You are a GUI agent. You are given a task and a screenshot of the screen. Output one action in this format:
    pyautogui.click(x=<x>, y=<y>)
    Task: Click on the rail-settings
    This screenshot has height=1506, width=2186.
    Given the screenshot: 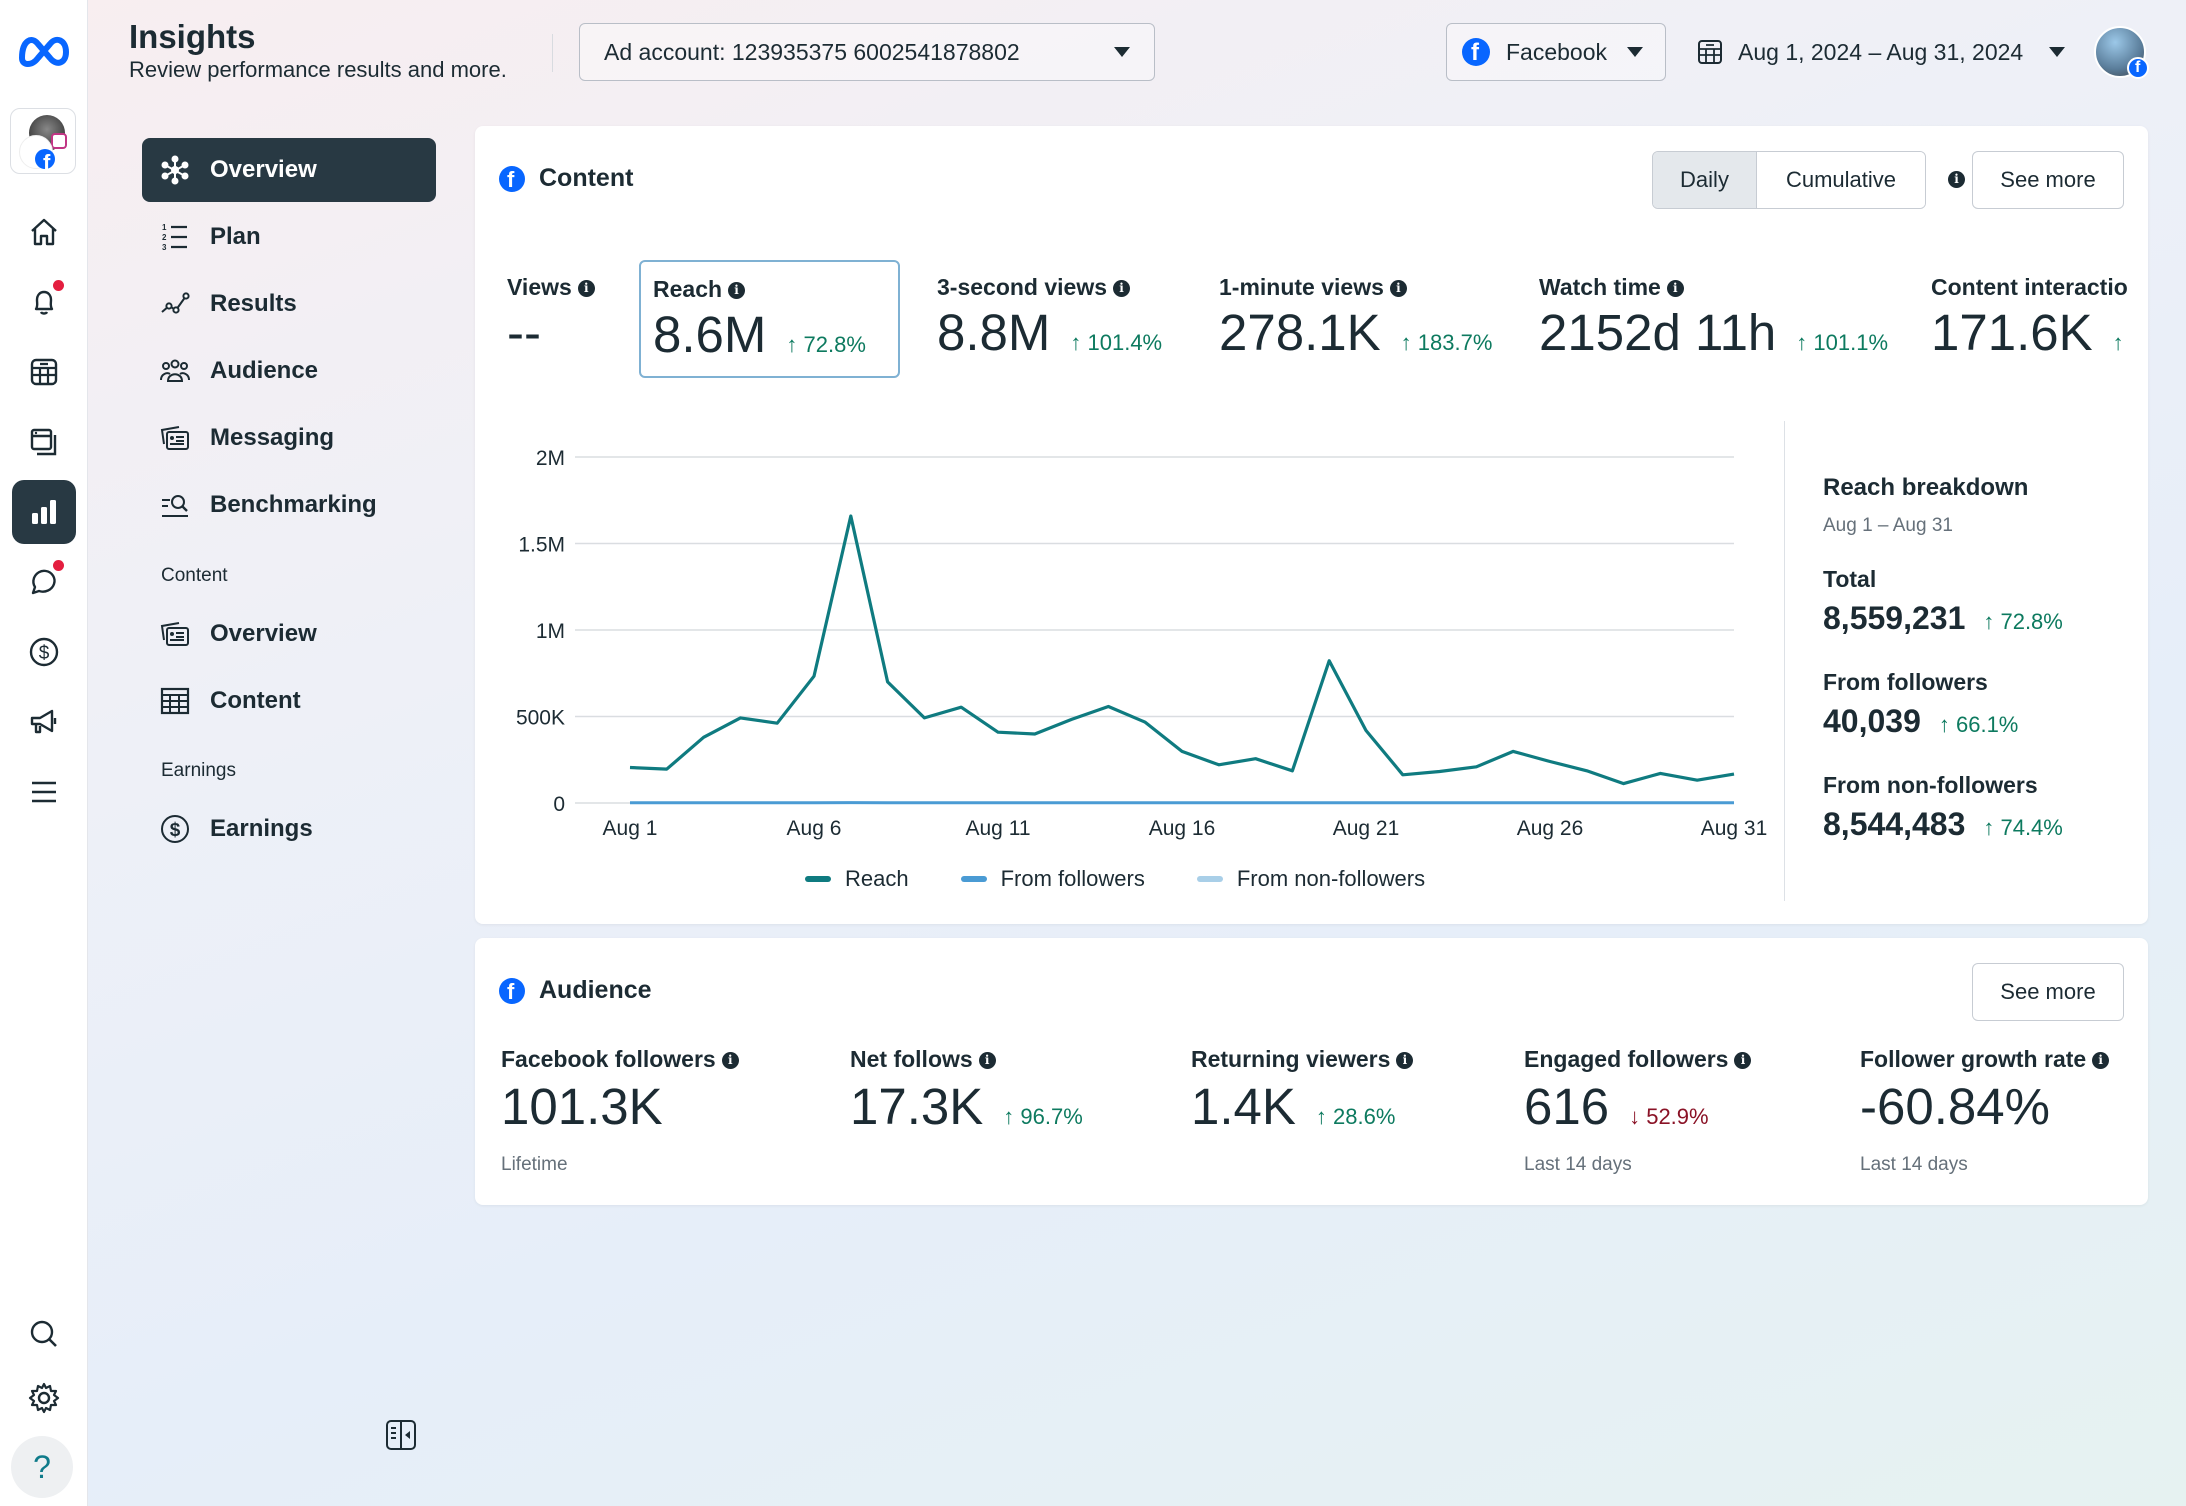 What is the action you would take?
    pyautogui.click(x=44, y=1398)
    